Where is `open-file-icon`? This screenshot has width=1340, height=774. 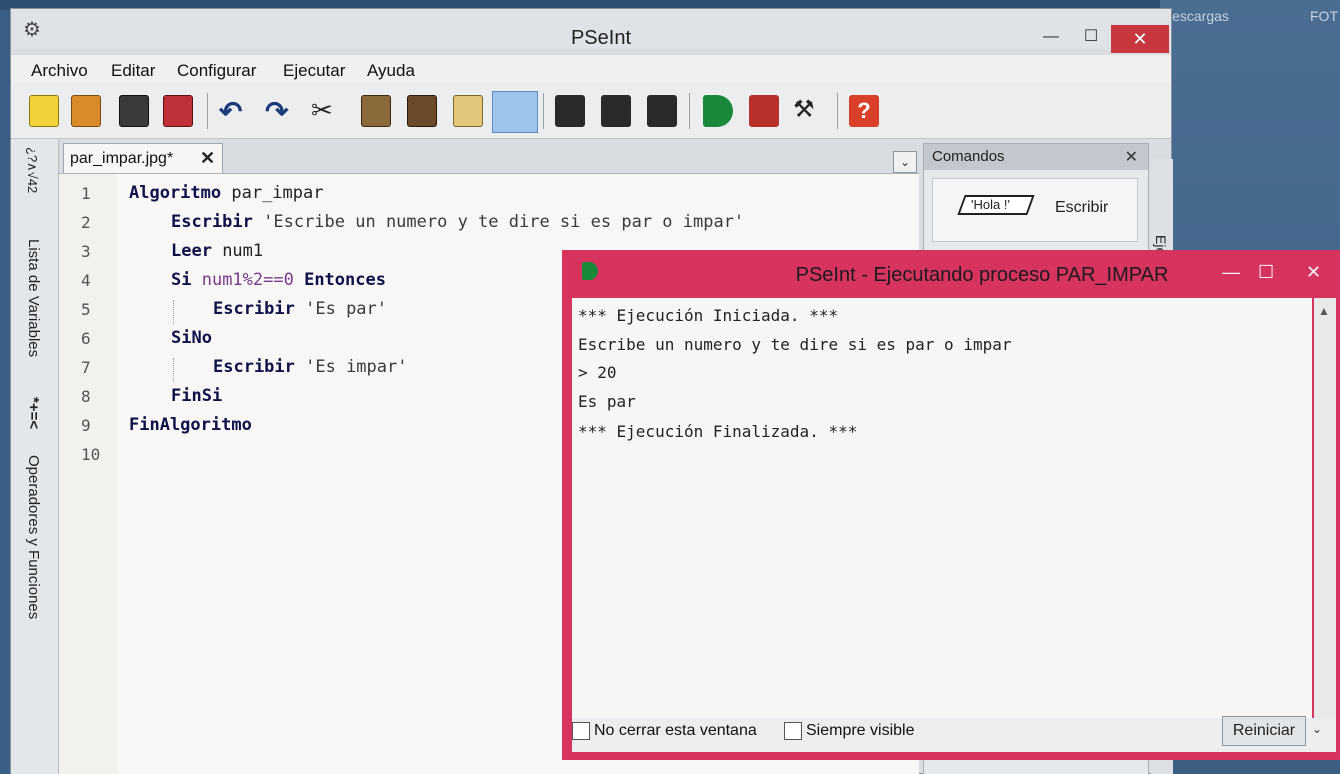 open-file-icon is located at coordinates (86, 111).